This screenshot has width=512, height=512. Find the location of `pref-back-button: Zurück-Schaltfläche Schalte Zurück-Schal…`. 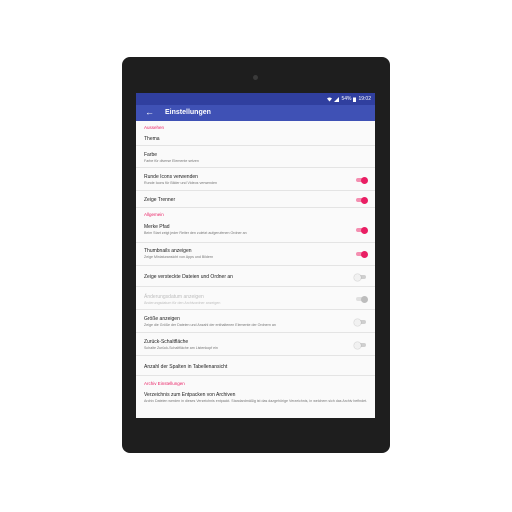

pref-back-button: Zurück-Schaltfläche Schalte Zurück-Schal… is located at coordinates (255, 344).